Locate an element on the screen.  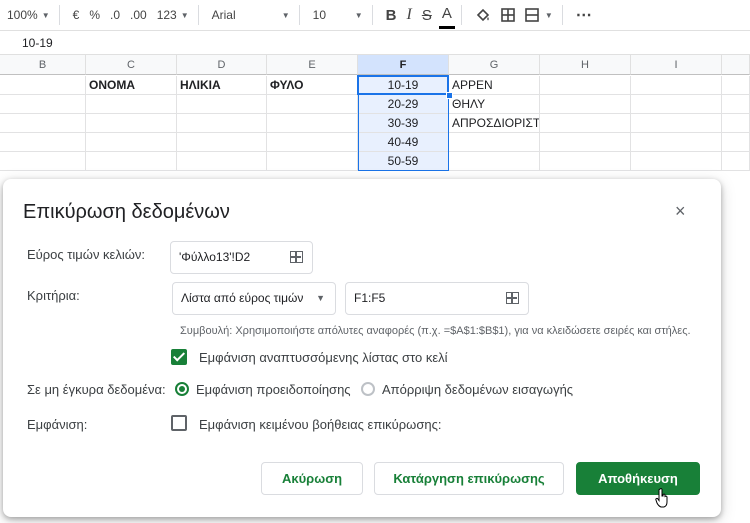
column-header-c: C is located at coordinates (131, 65).